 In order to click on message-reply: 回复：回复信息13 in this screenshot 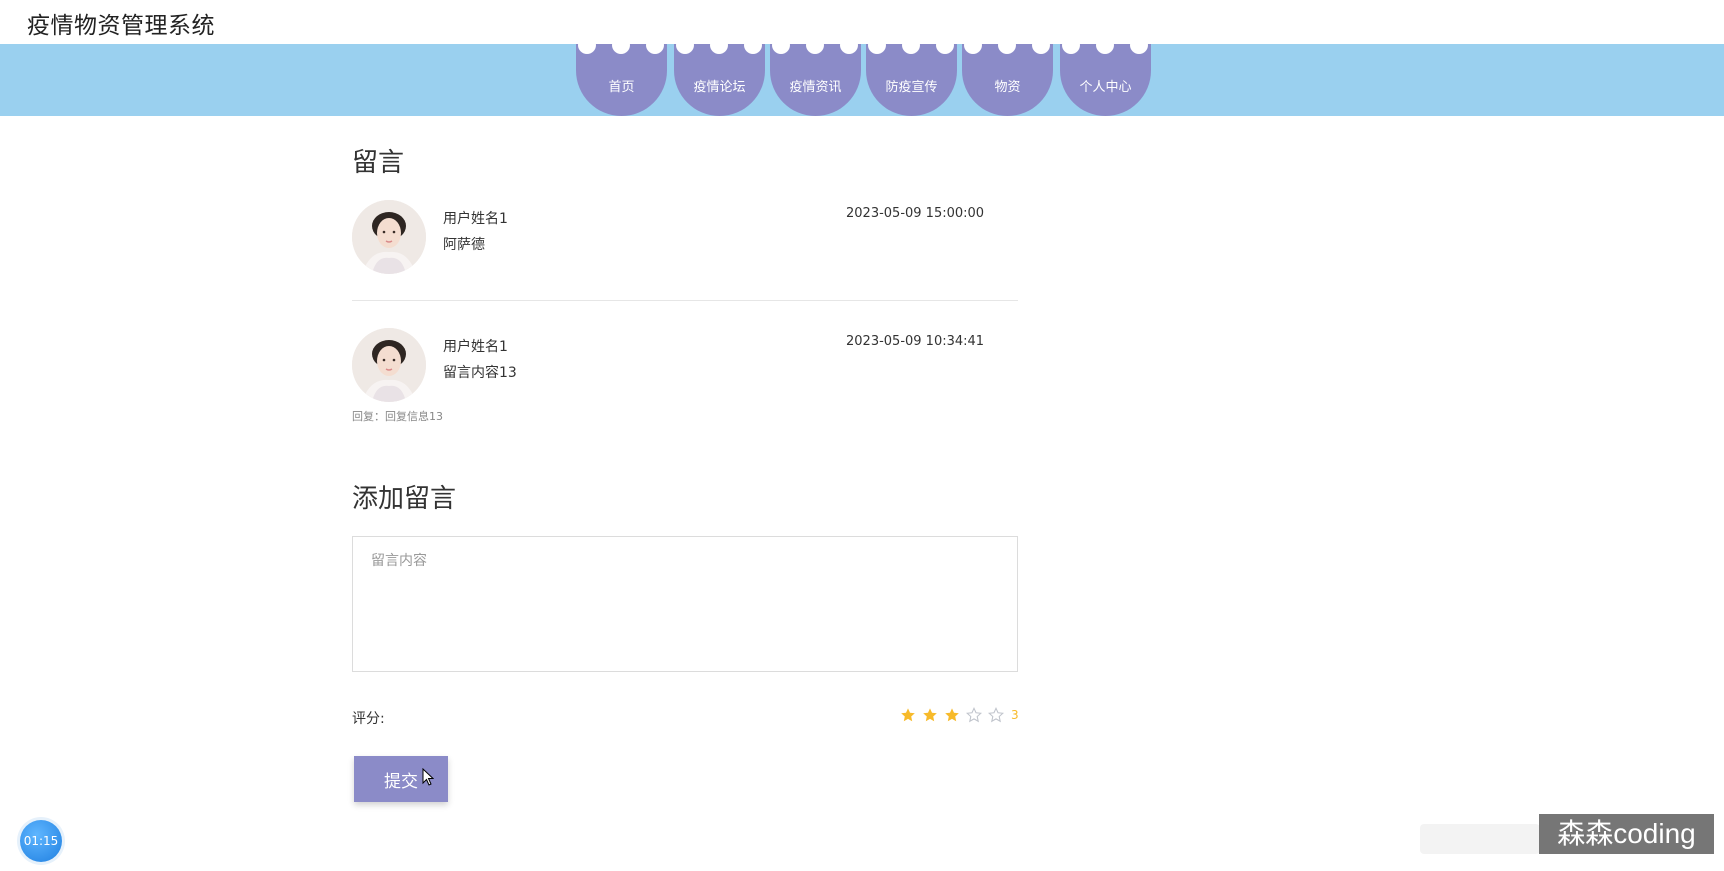, I will do `click(397, 416)`.